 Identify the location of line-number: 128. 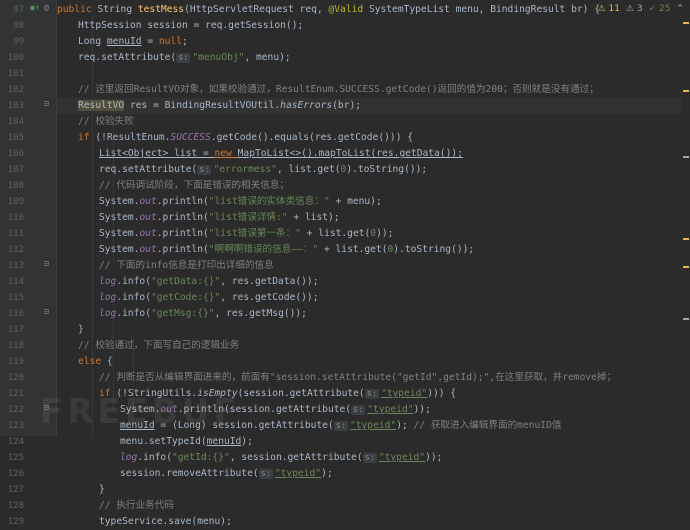
(12, 506).